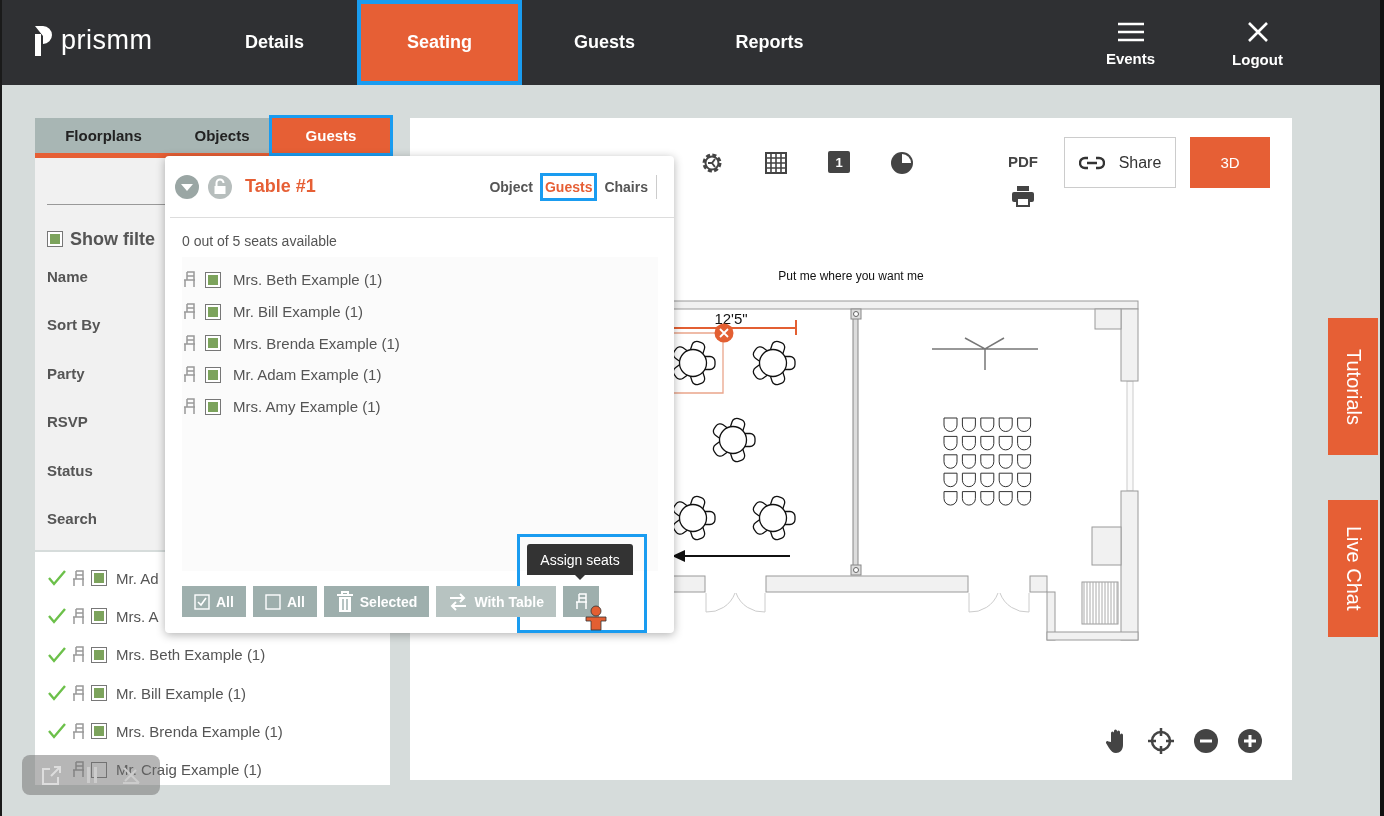 The image size is (1384, 816). Describe the element at coordinates (712, 163) in the screenshot. I see `settings-icon` at that location.